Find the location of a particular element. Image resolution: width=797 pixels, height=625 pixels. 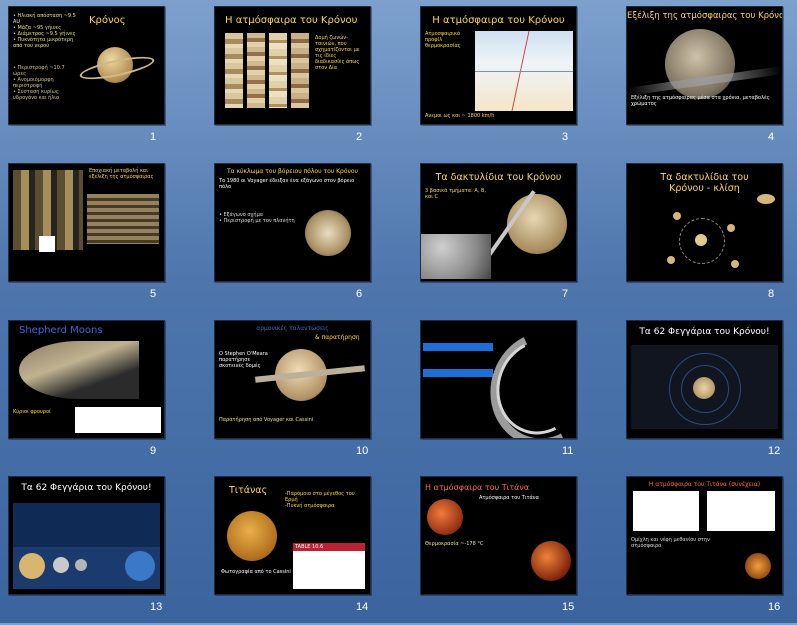

atmosphere-table: TABLE 10.6 is located at coordinates (329, 566).